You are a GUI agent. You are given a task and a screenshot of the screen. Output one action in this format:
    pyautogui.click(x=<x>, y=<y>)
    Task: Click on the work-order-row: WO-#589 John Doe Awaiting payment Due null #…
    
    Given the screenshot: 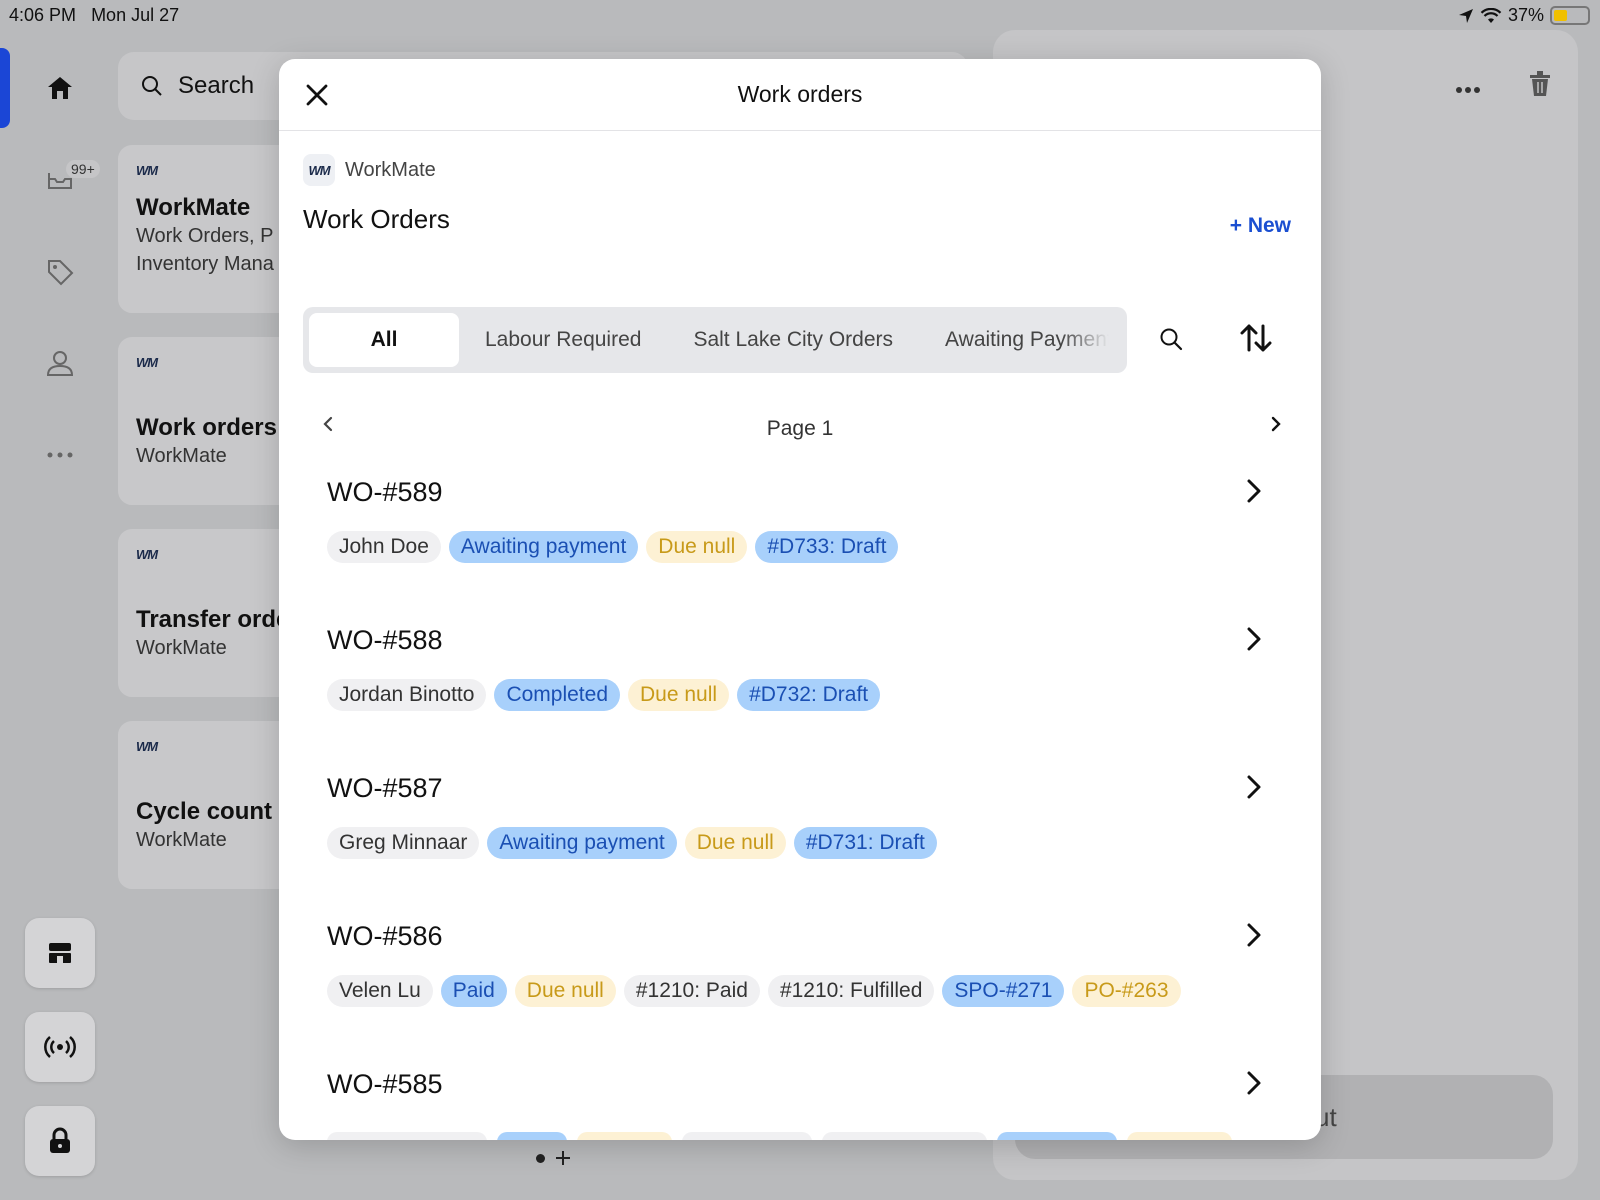 What is the action you would take?
    pyautogui.click(x=804, y=543)
    